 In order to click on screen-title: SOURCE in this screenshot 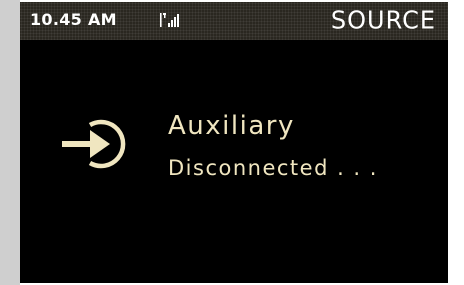, I will do `click(383, 20)`.